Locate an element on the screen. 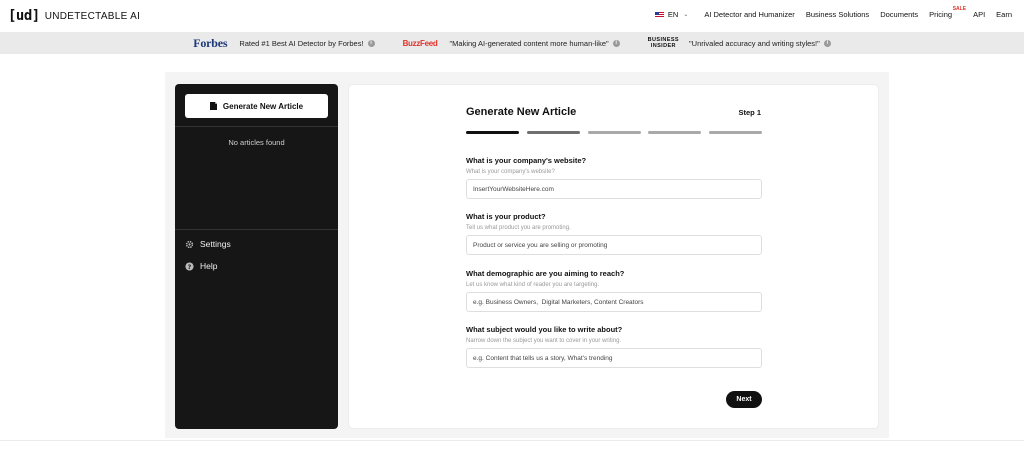 The image size is (1024, 462). sale-badge: SALE is located at coordinates (959, 9).